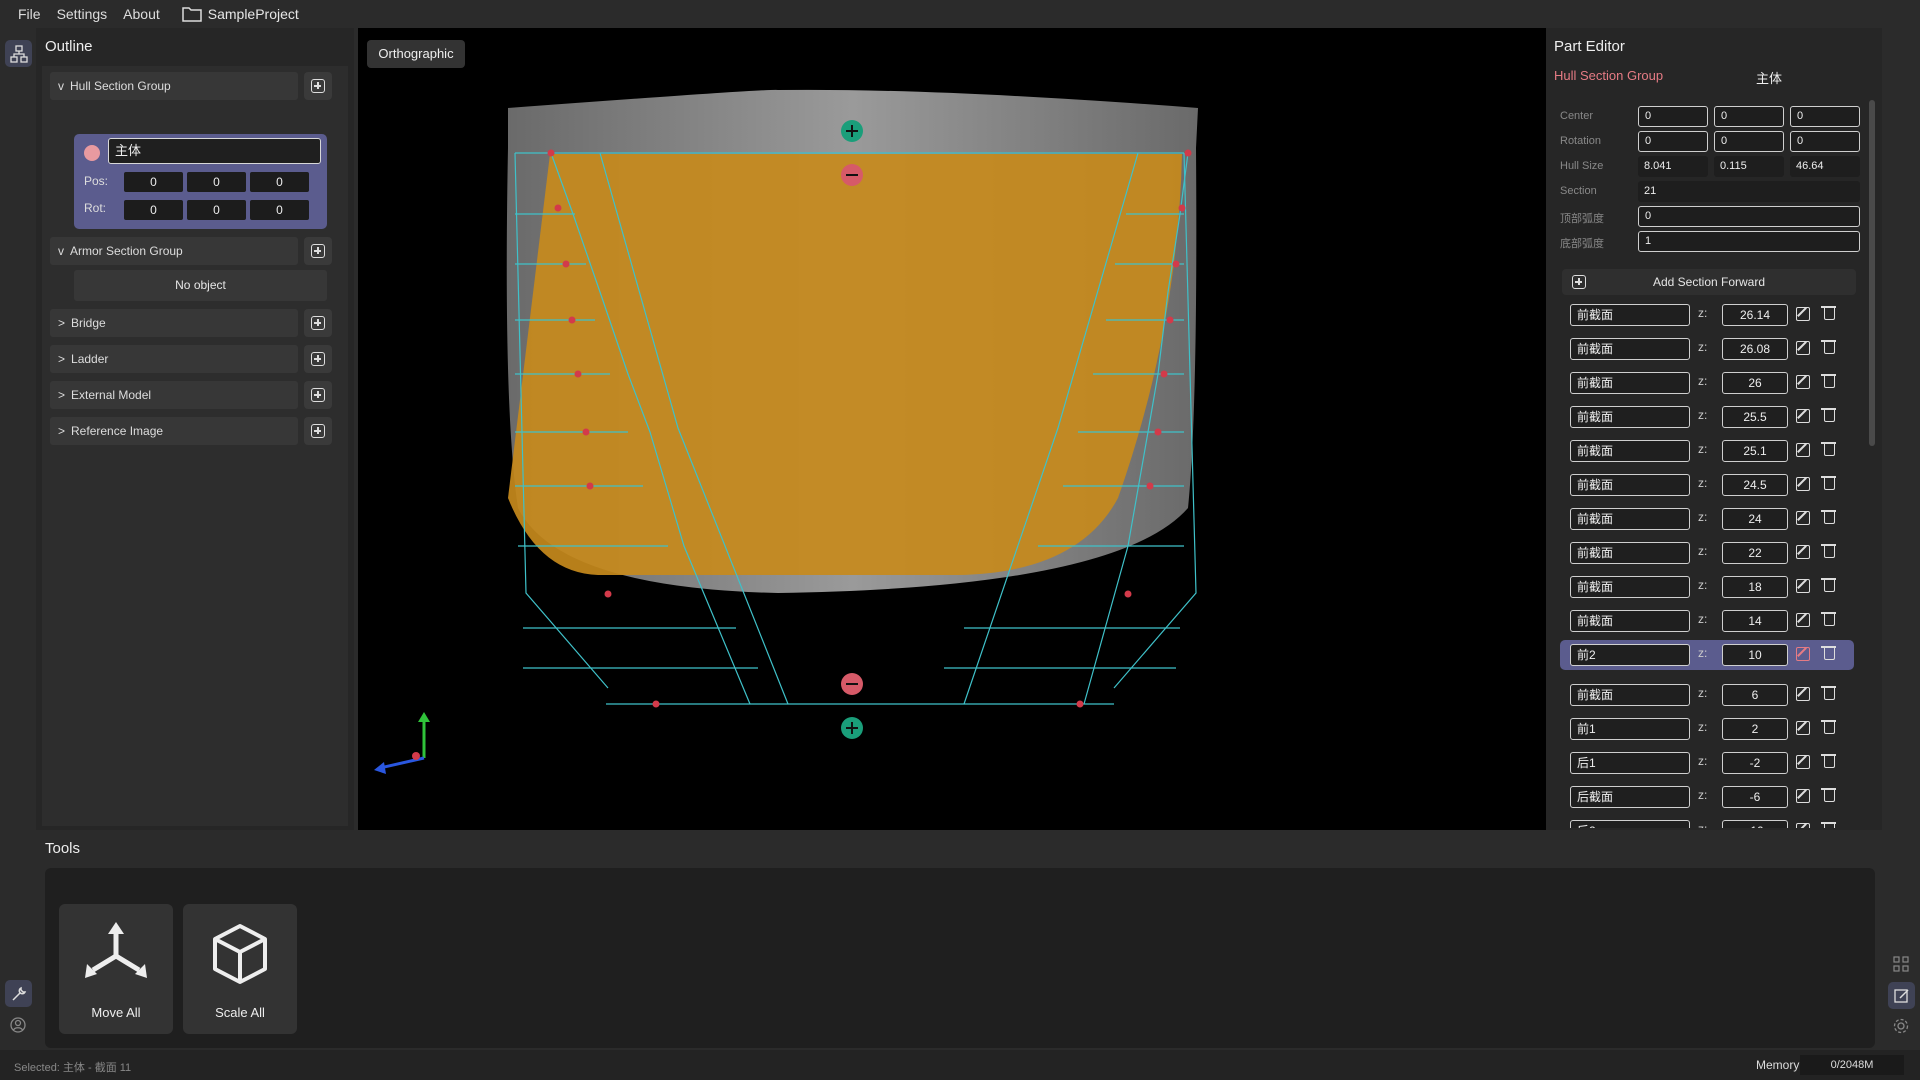 The width and height of the screenshot is (1920, 1080). Describe the element at coordinates (174, 251) in the screenshot. I see `group-armor-section: v Armor Section Group` at that location.